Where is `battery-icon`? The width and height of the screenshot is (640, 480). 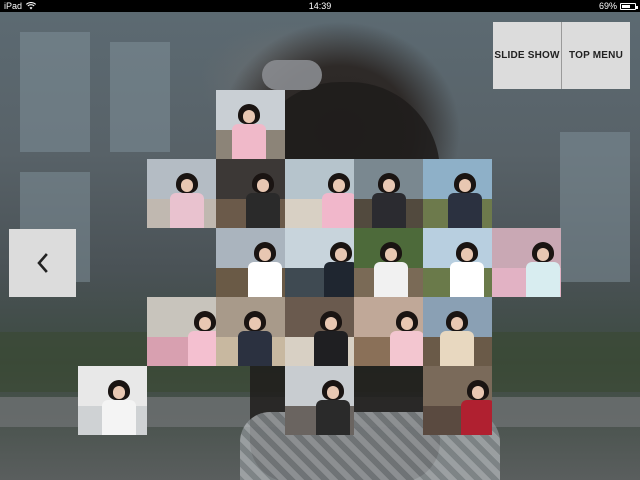
battery-icon is located at coordinates (629, 6).